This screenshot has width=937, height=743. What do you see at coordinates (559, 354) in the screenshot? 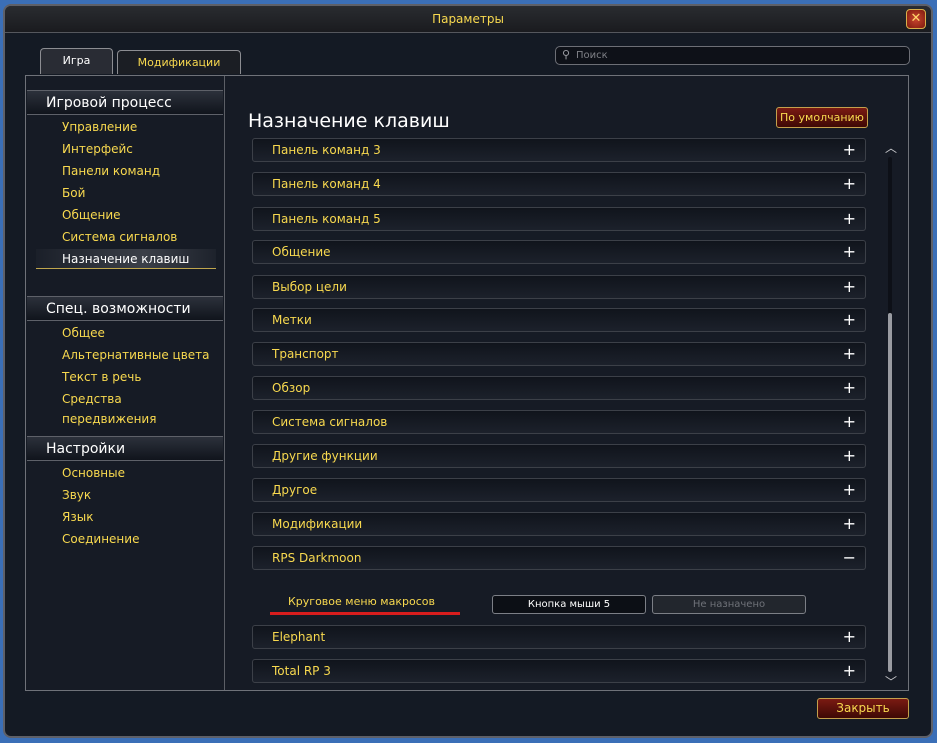
I see `category-row-vehicle: Транспорт +` at bounding box center [559, 354].